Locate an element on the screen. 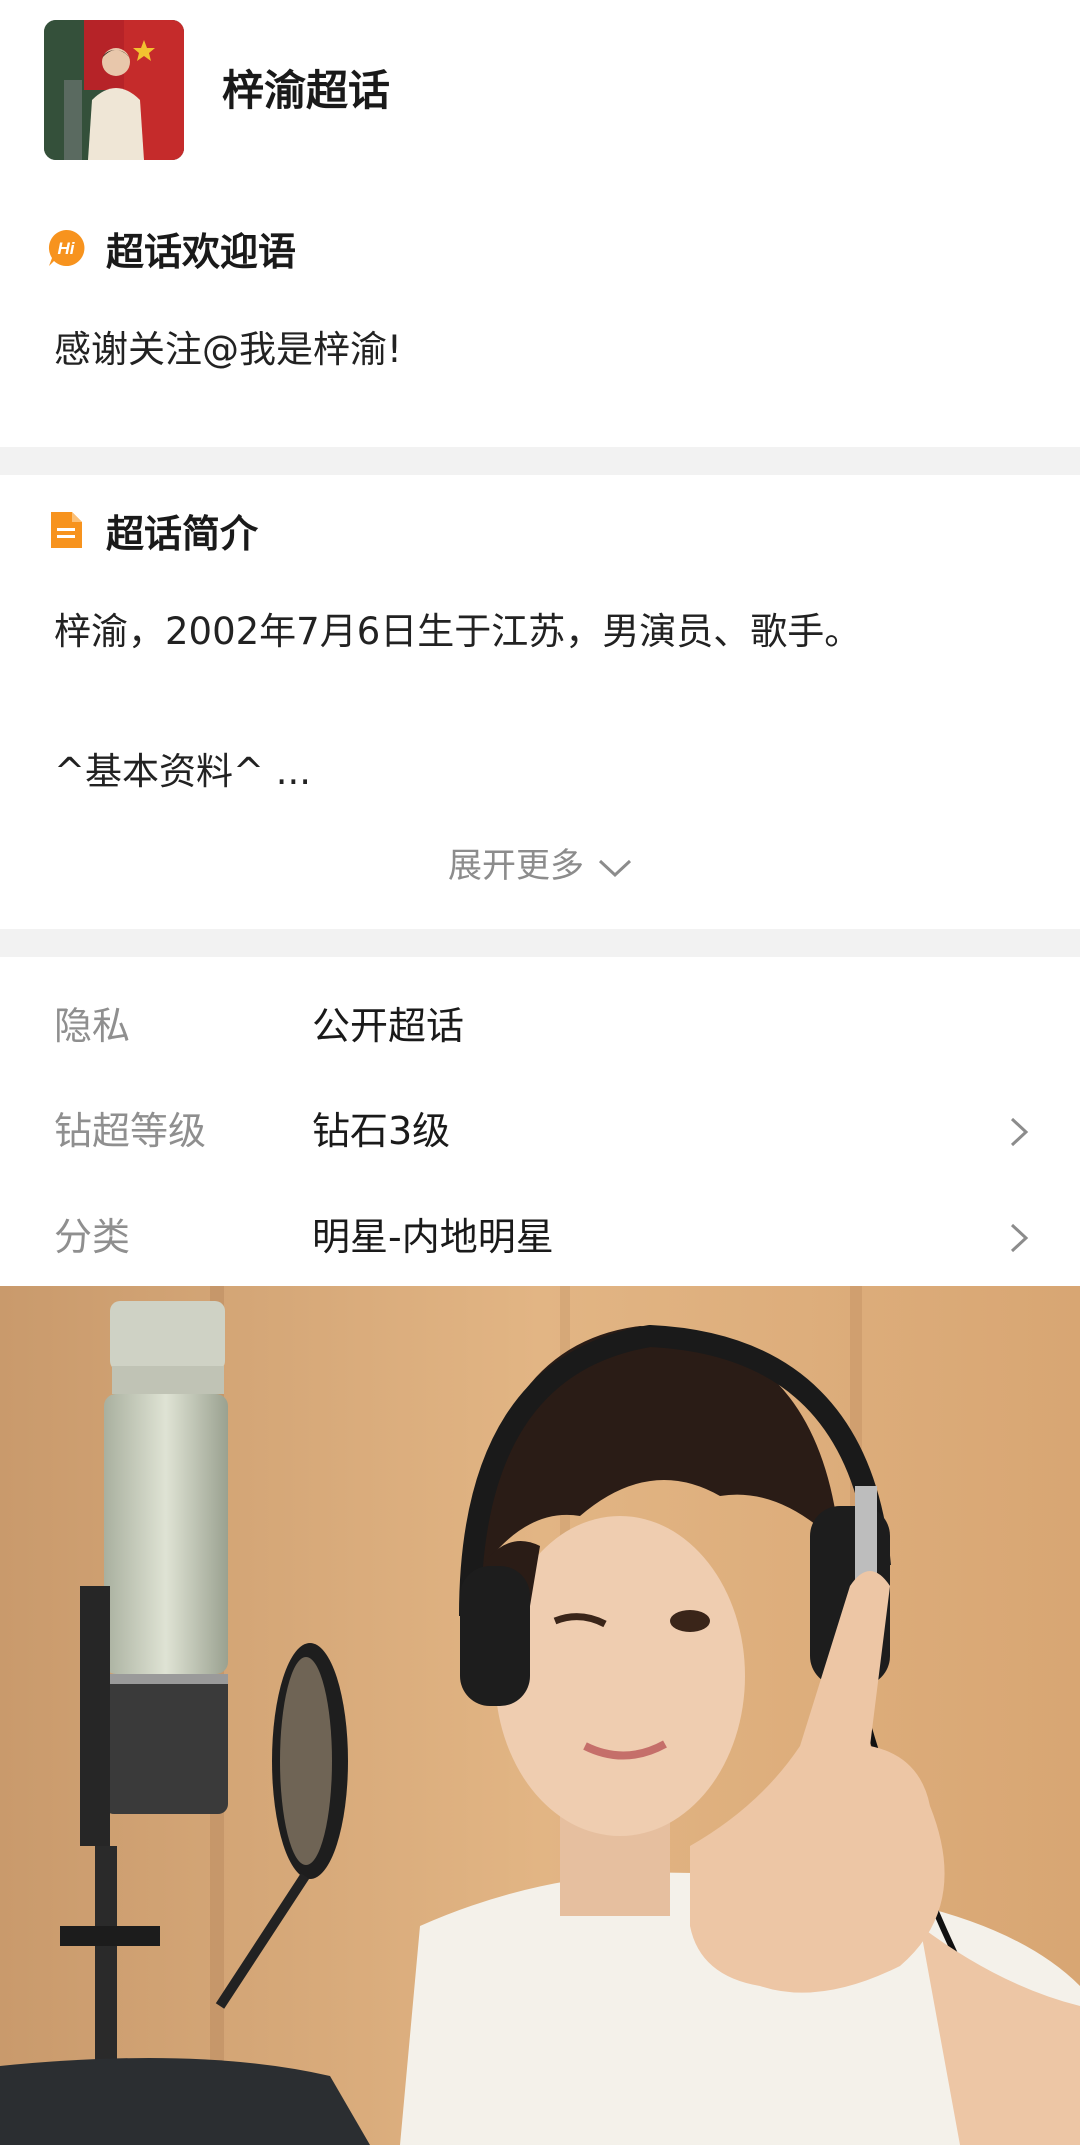  chevron-down-icon is located at coordinates (615, 868).